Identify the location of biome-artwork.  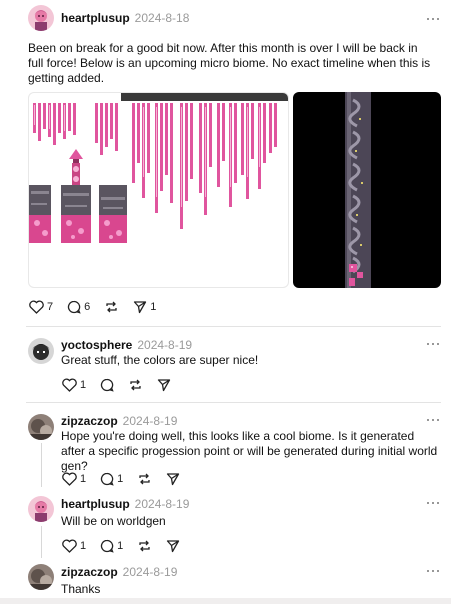
(158, 168).